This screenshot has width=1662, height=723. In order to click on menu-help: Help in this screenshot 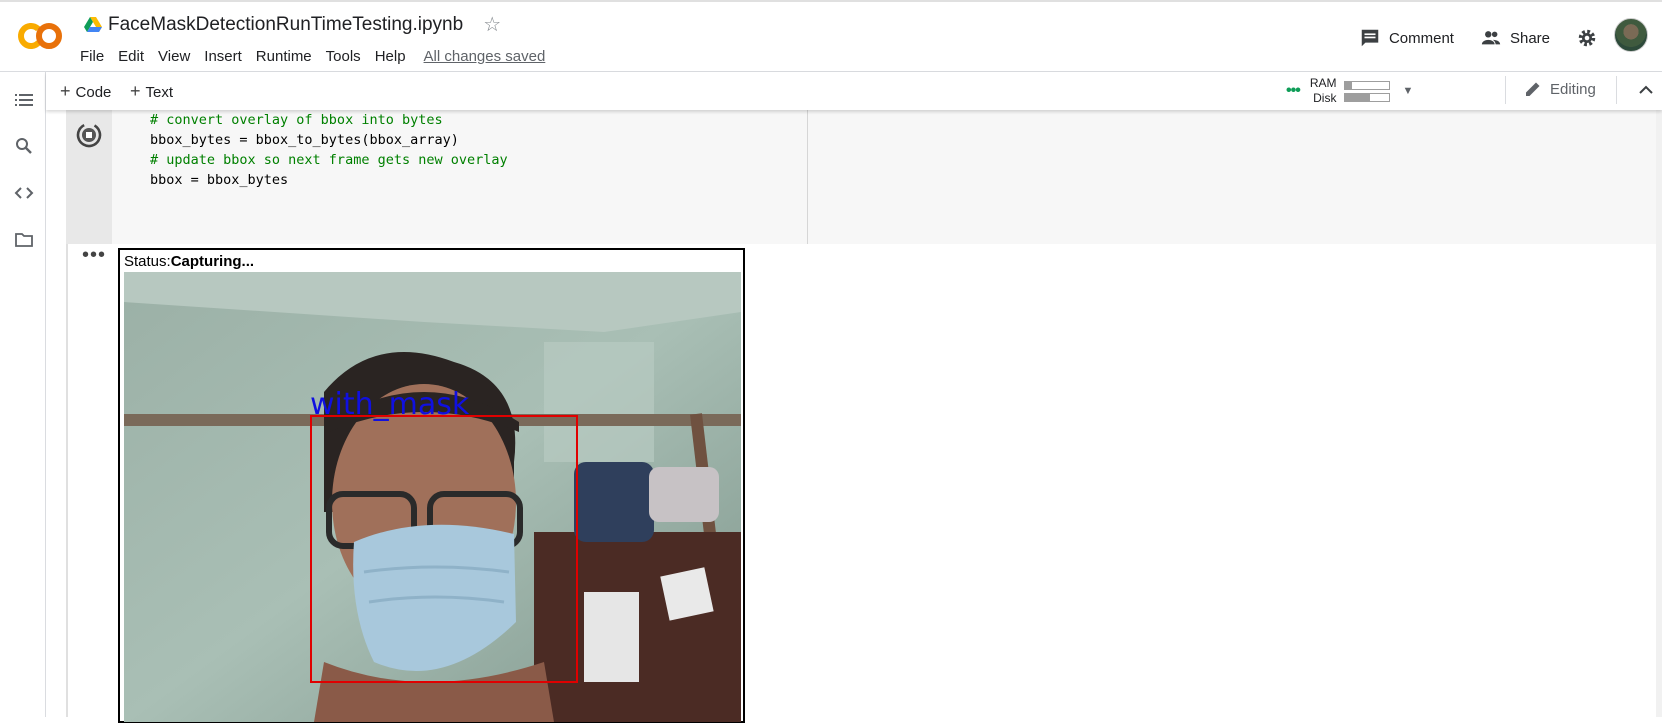, I will do `click(394, 56)`.